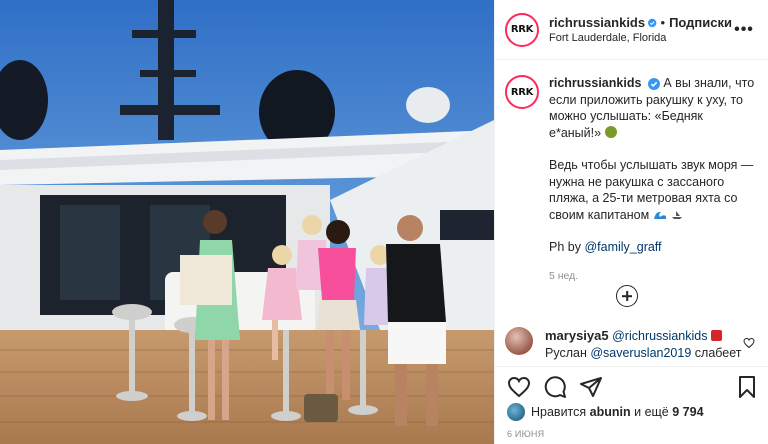  Describe the element at coordinates (525, 434) in the screenshot. I see `post-date: 6 ИЮНЯ` at that location.